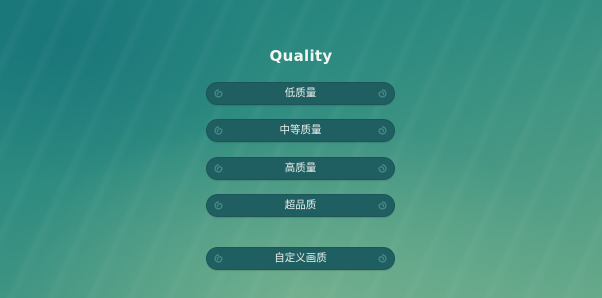 The height and width of the screenshot is (298, 602). Describe the element at coordinates (301, 56) in the screenshot. I see `menu-title: Quality` at that location.